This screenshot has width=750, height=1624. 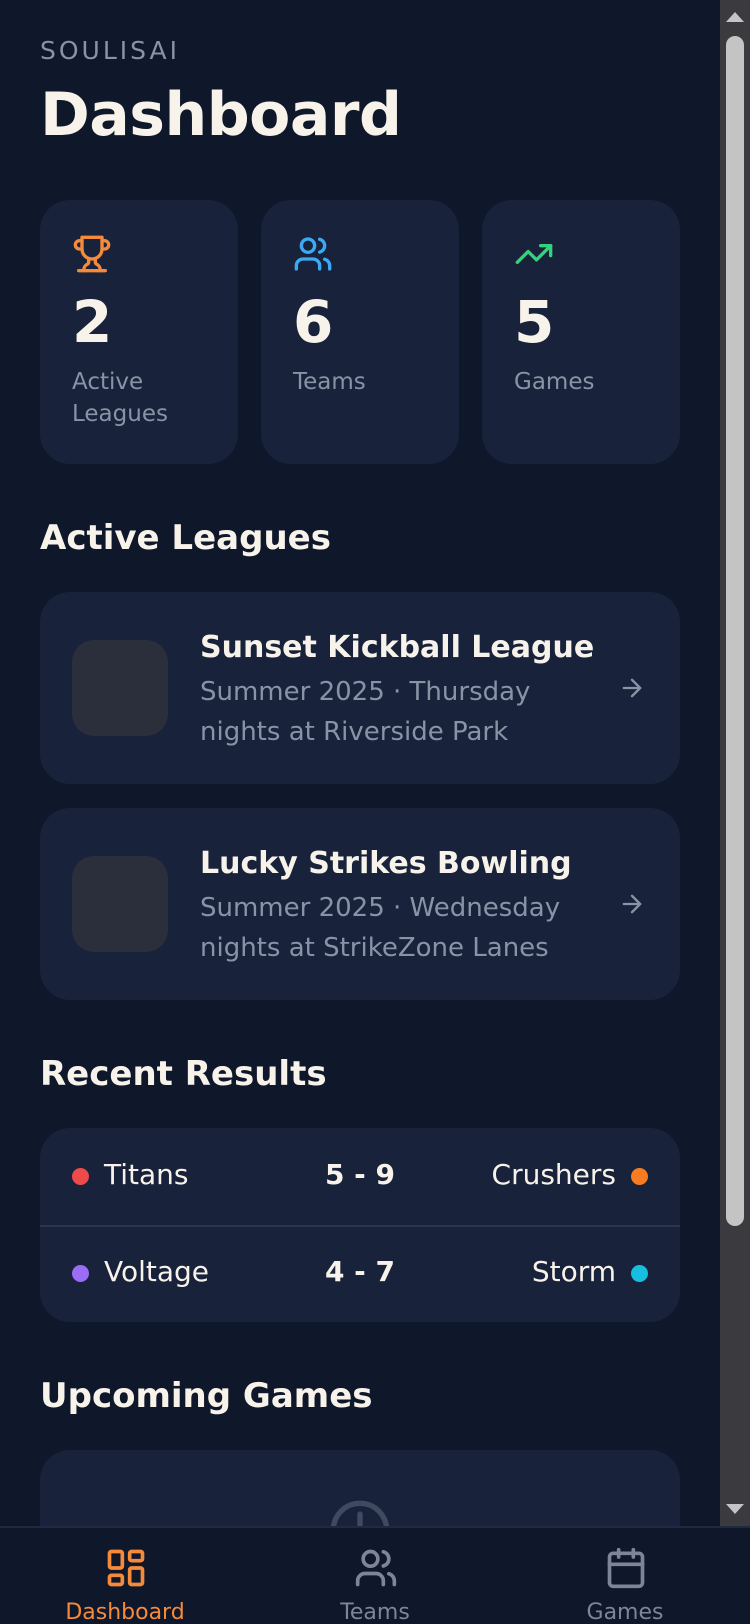 I want to click on clock-icon, so click(x=360, y=1513).